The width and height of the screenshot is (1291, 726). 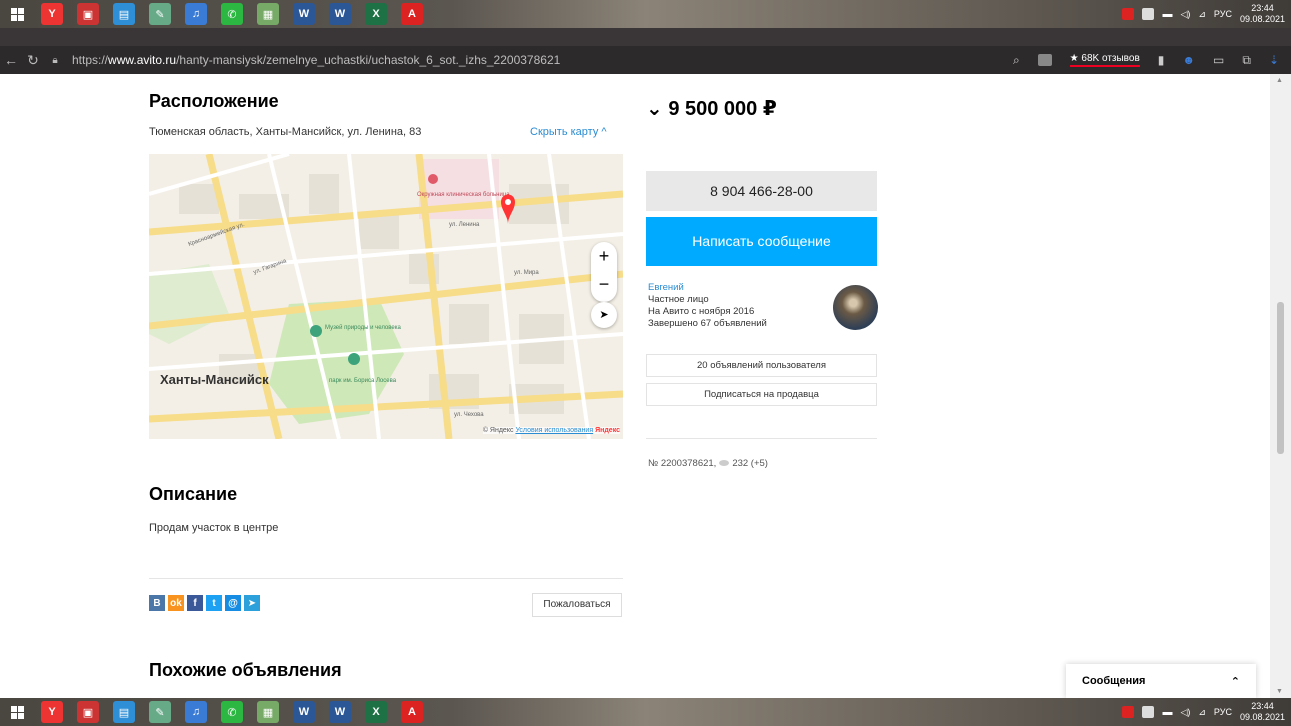 What do you see at coordinates (604, 315) in the screenshot?
I see `geolocation-icon: ➤` at bounding box center [604, 315].